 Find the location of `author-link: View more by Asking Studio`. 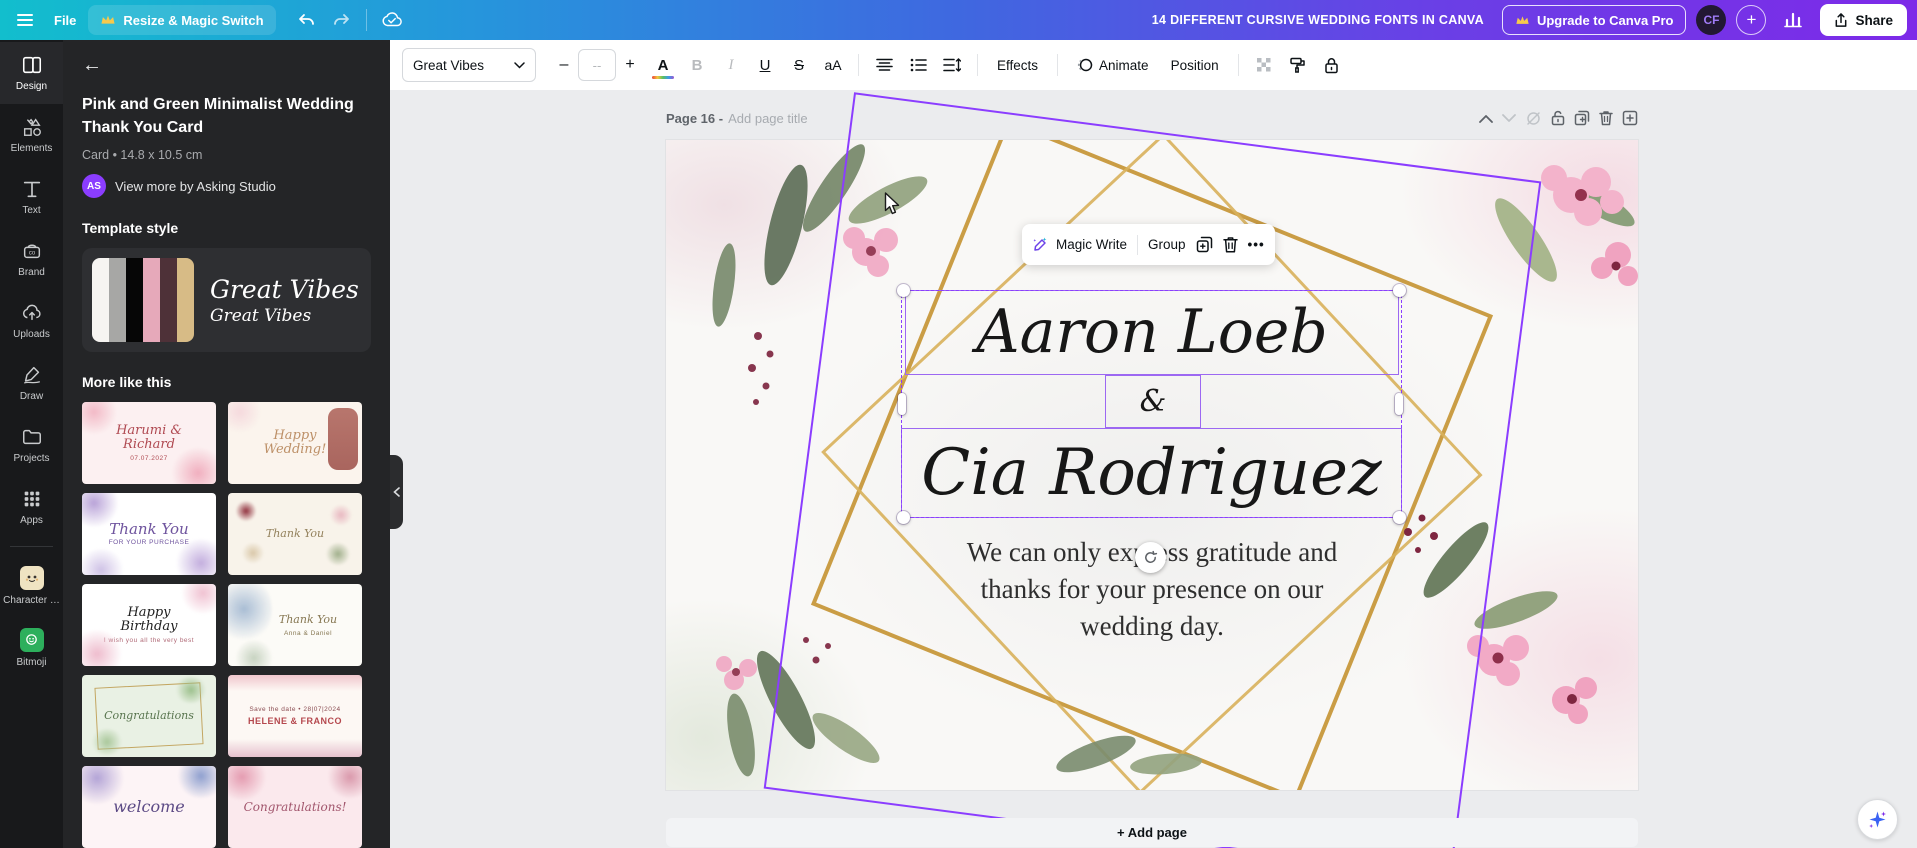

author-link: View more by Asking Studio is located at coordinates (195, 186).